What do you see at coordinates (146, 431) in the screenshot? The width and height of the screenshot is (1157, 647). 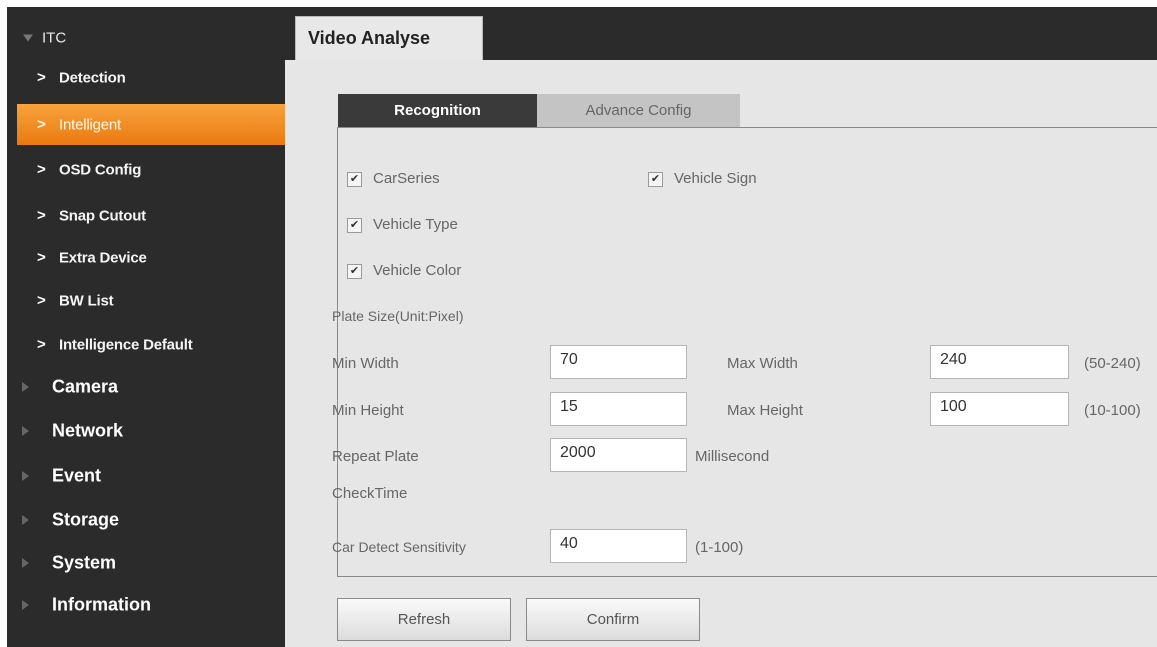 I see `sidebar-group-network: Network` at bounding box center [146, 431].